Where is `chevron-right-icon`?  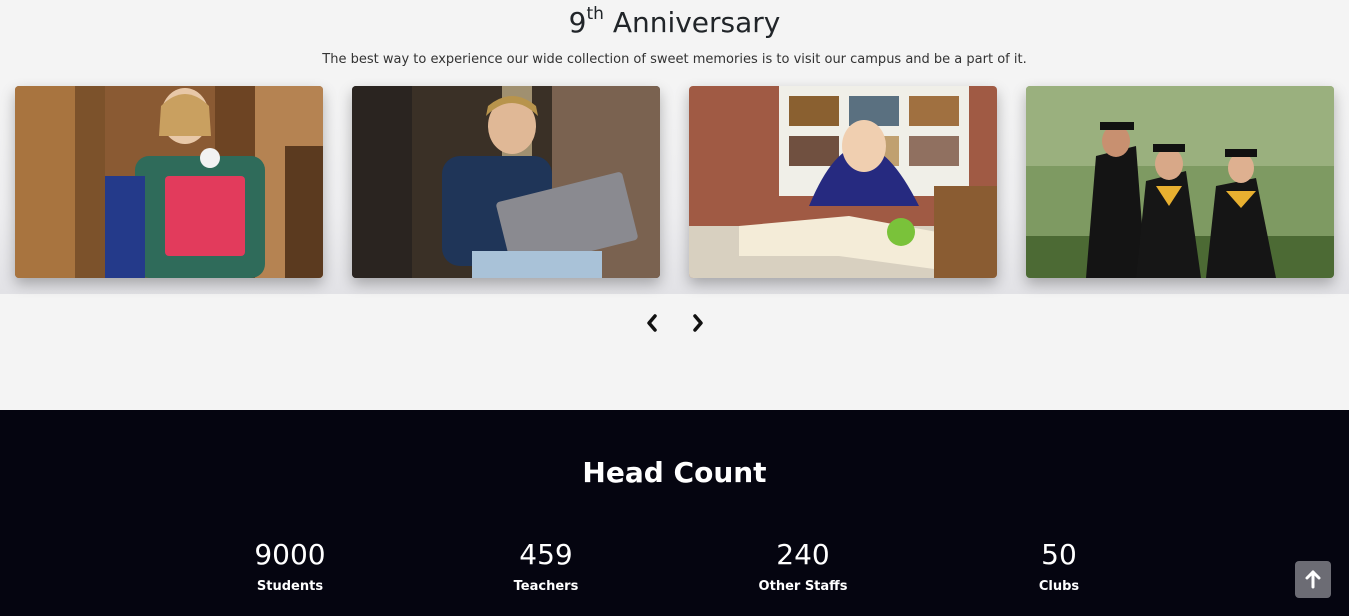 chevron-right-icon is located at coordinates (698, 323).